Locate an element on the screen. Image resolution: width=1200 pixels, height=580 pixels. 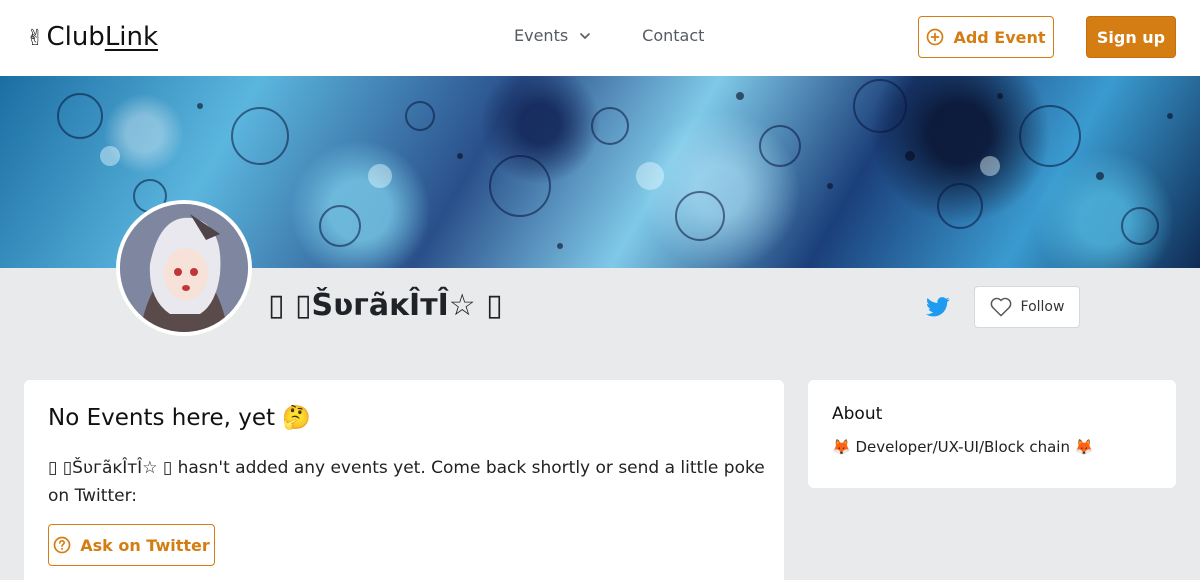
nav-events-label: Events is located at coordinates (541, 35).